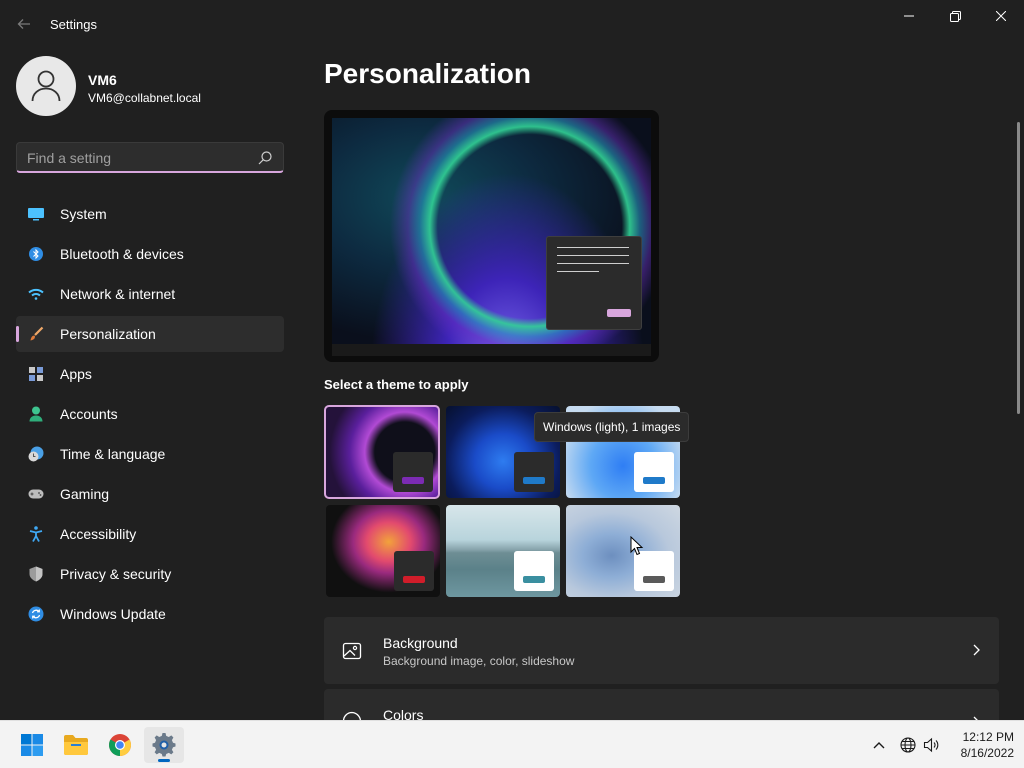  I want to click on system-icon, so click(36, 214).